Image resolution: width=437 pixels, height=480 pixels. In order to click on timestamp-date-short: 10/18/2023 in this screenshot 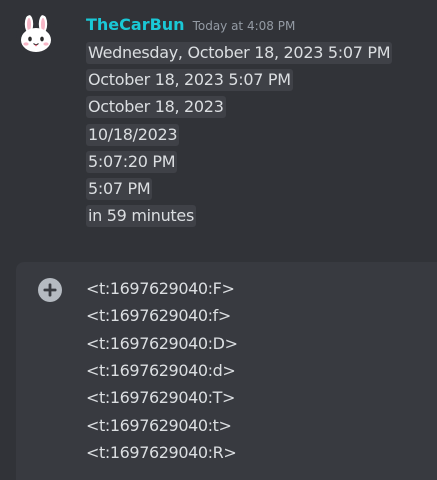, I will do `click(133, 134)`.